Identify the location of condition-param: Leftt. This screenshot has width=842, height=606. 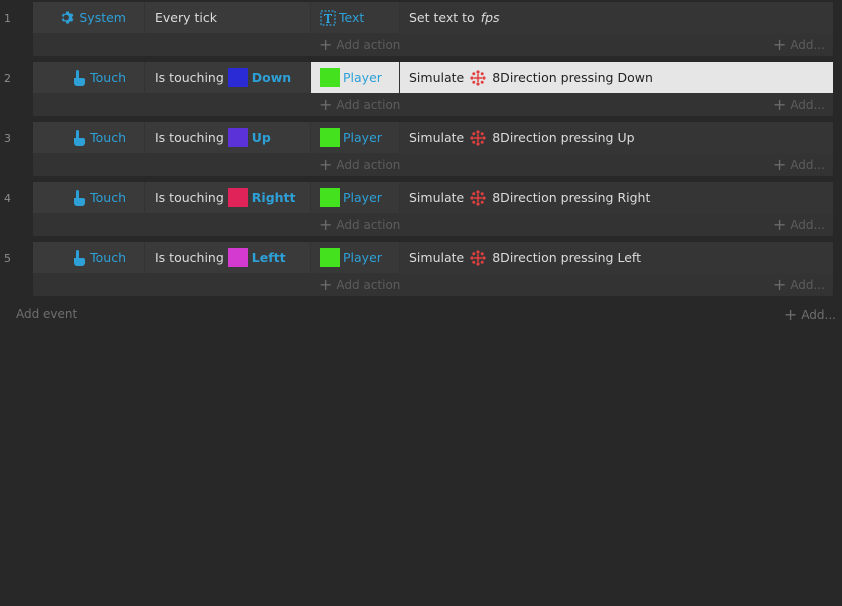
(268, 257).